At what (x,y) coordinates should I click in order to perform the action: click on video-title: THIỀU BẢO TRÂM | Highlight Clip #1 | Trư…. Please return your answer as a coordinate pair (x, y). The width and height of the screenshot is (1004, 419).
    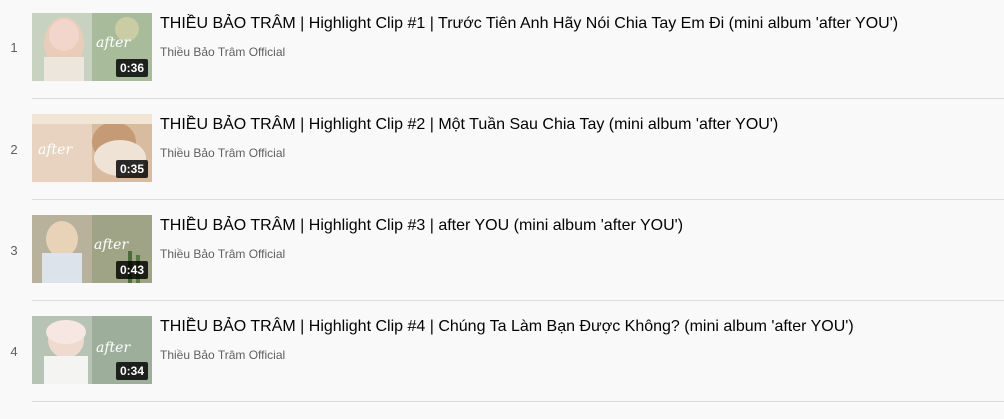
    Looking at the image, I should click on (529, 24).